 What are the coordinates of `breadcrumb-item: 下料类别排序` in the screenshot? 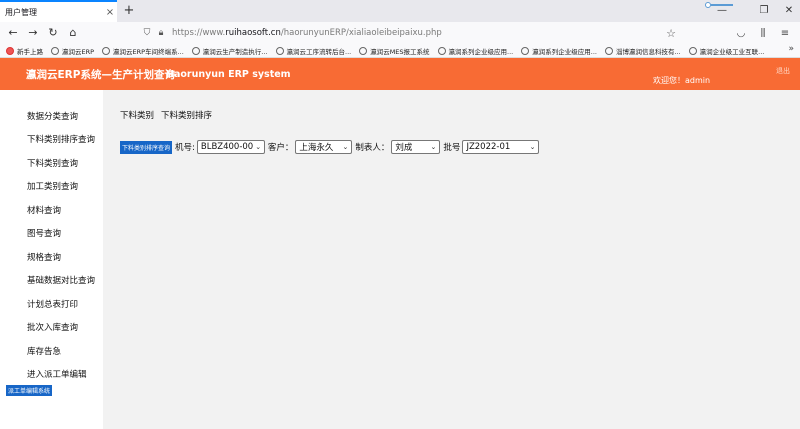 It's located at (187, 116).